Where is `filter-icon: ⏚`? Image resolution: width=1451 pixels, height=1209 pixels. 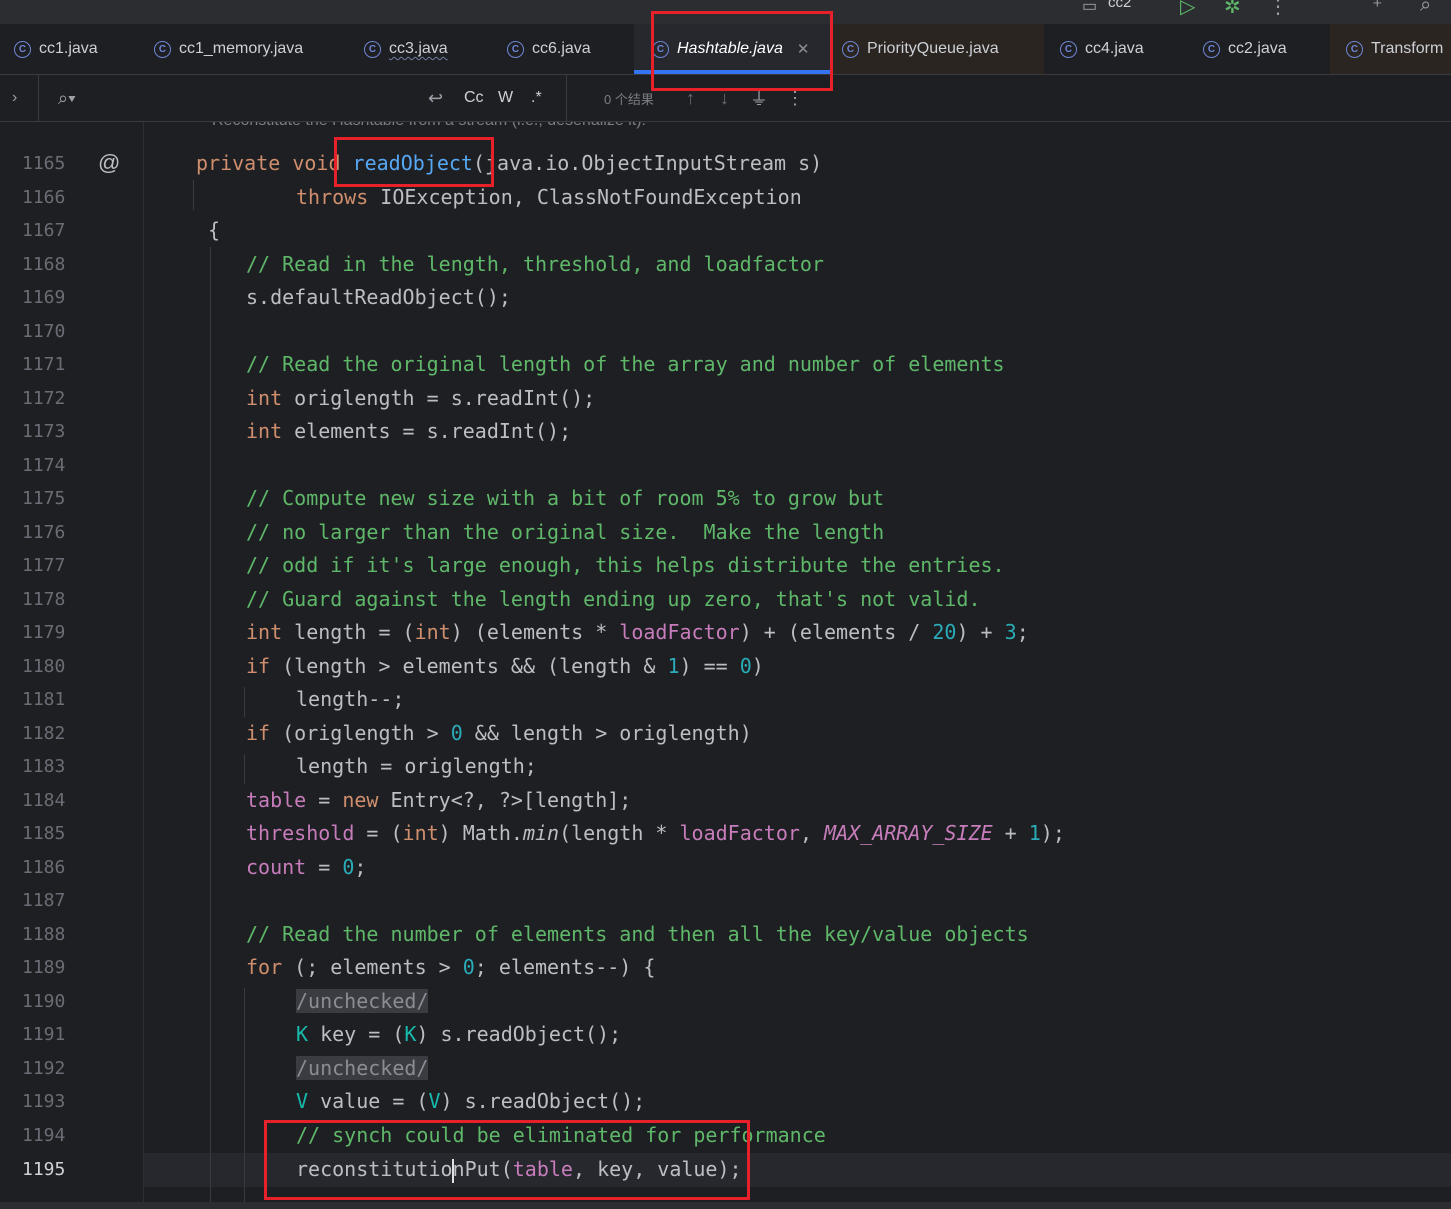
filter-icon: ⏚ is located at coordinates (759, 98).